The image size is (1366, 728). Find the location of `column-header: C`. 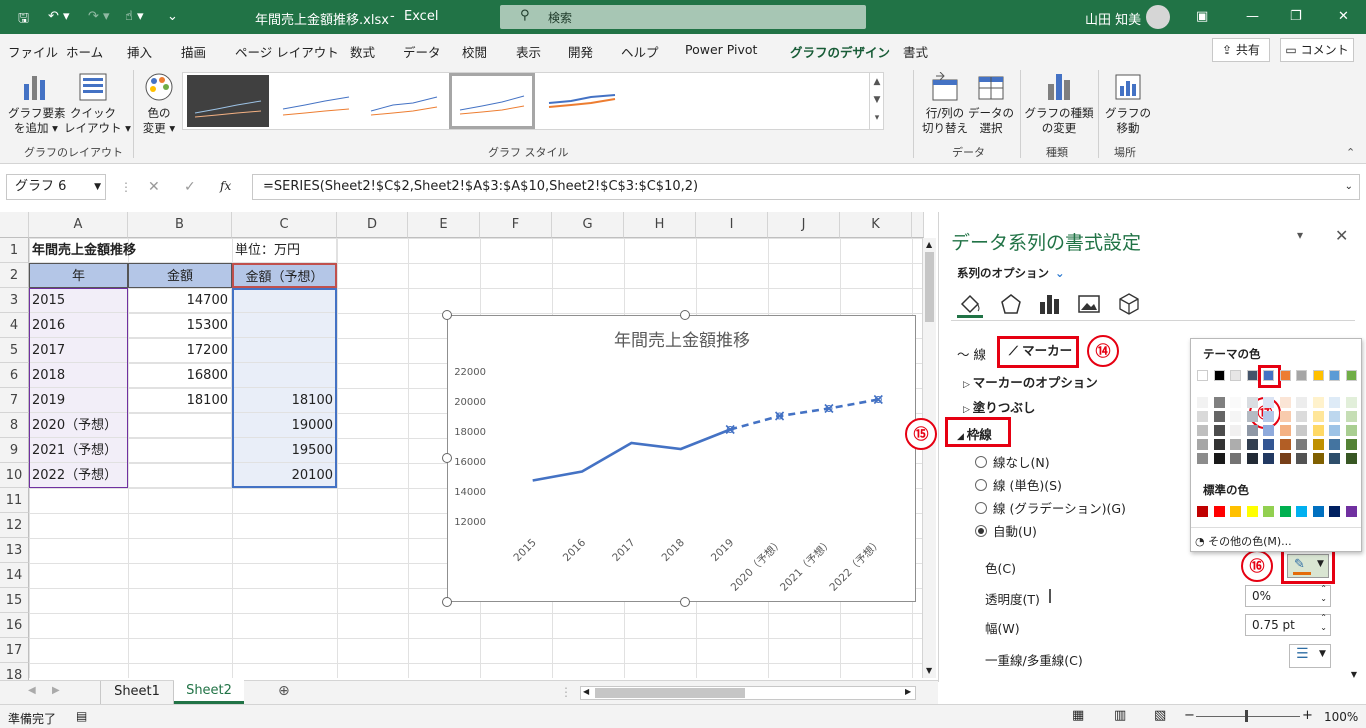

column-header: C is located at coordinates (284, 225).